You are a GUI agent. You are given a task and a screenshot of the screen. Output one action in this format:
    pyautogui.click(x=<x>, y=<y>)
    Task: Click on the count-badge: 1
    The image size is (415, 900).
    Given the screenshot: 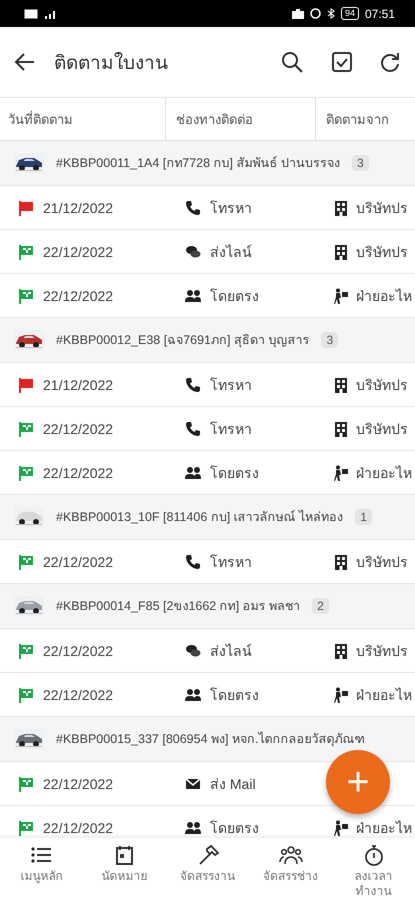 What is the action you would take?
    pyautogui.click(x=363, y=517)
    